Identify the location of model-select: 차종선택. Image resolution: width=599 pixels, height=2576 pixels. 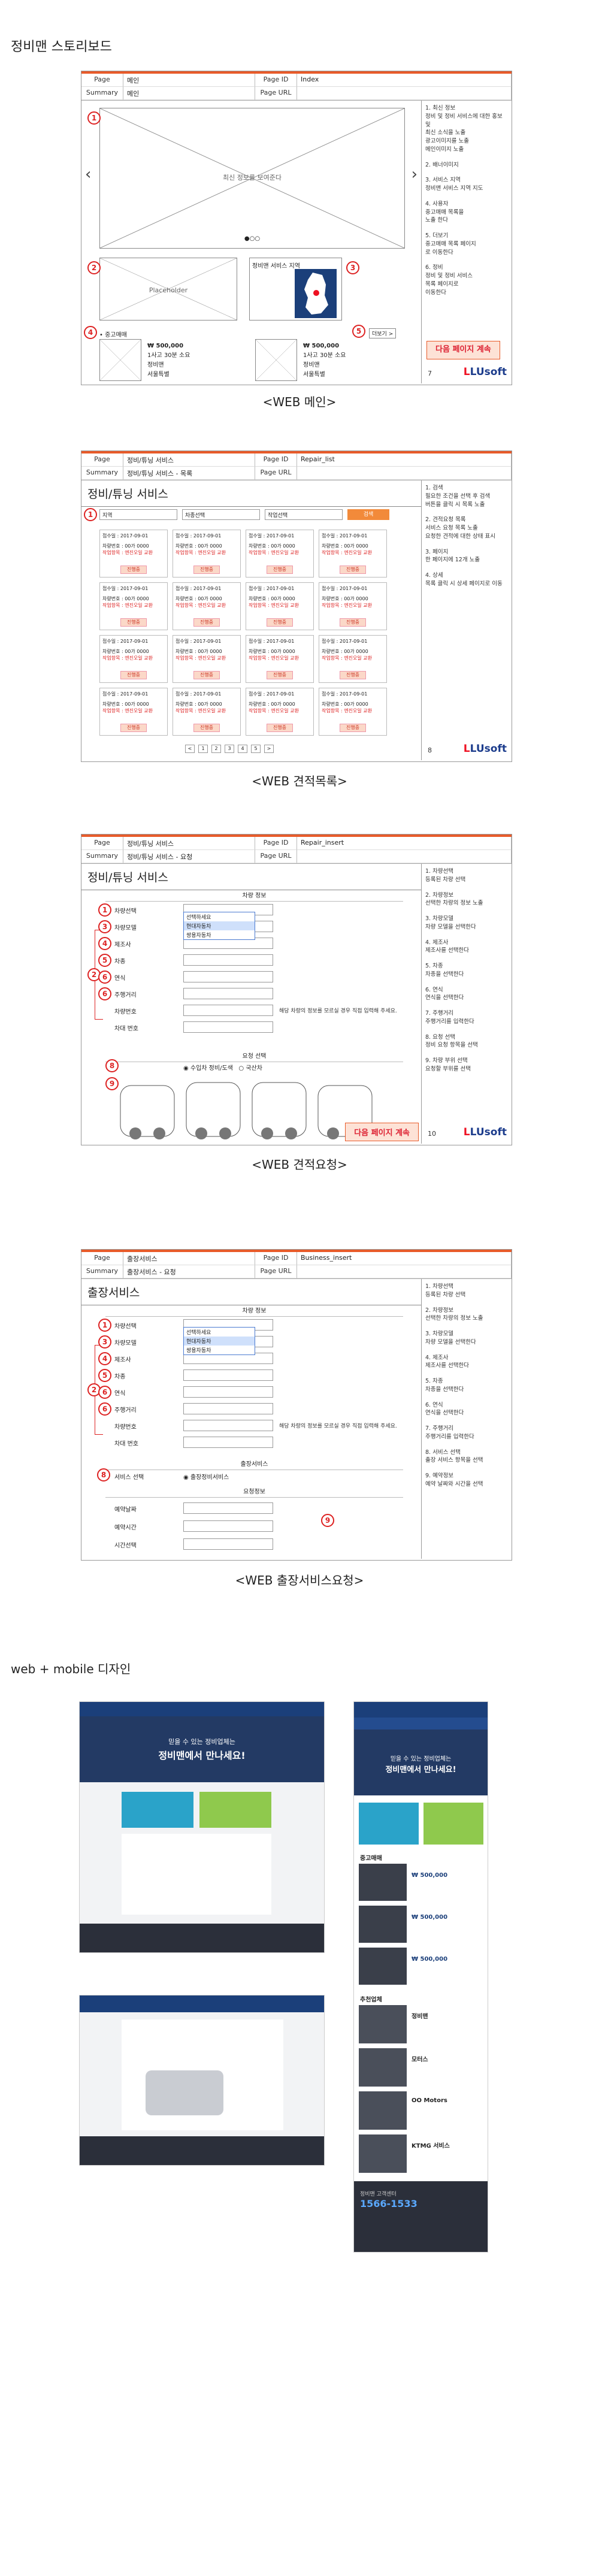
(221, 514).